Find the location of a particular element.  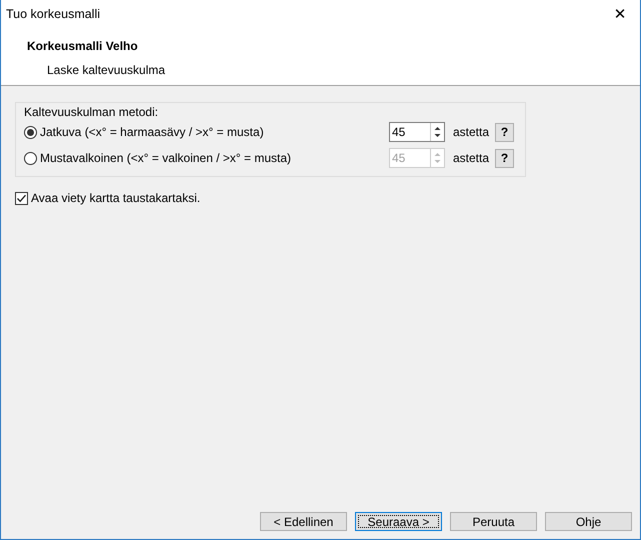

angle-spin-field: 45 is located at coordinates (417, 132).